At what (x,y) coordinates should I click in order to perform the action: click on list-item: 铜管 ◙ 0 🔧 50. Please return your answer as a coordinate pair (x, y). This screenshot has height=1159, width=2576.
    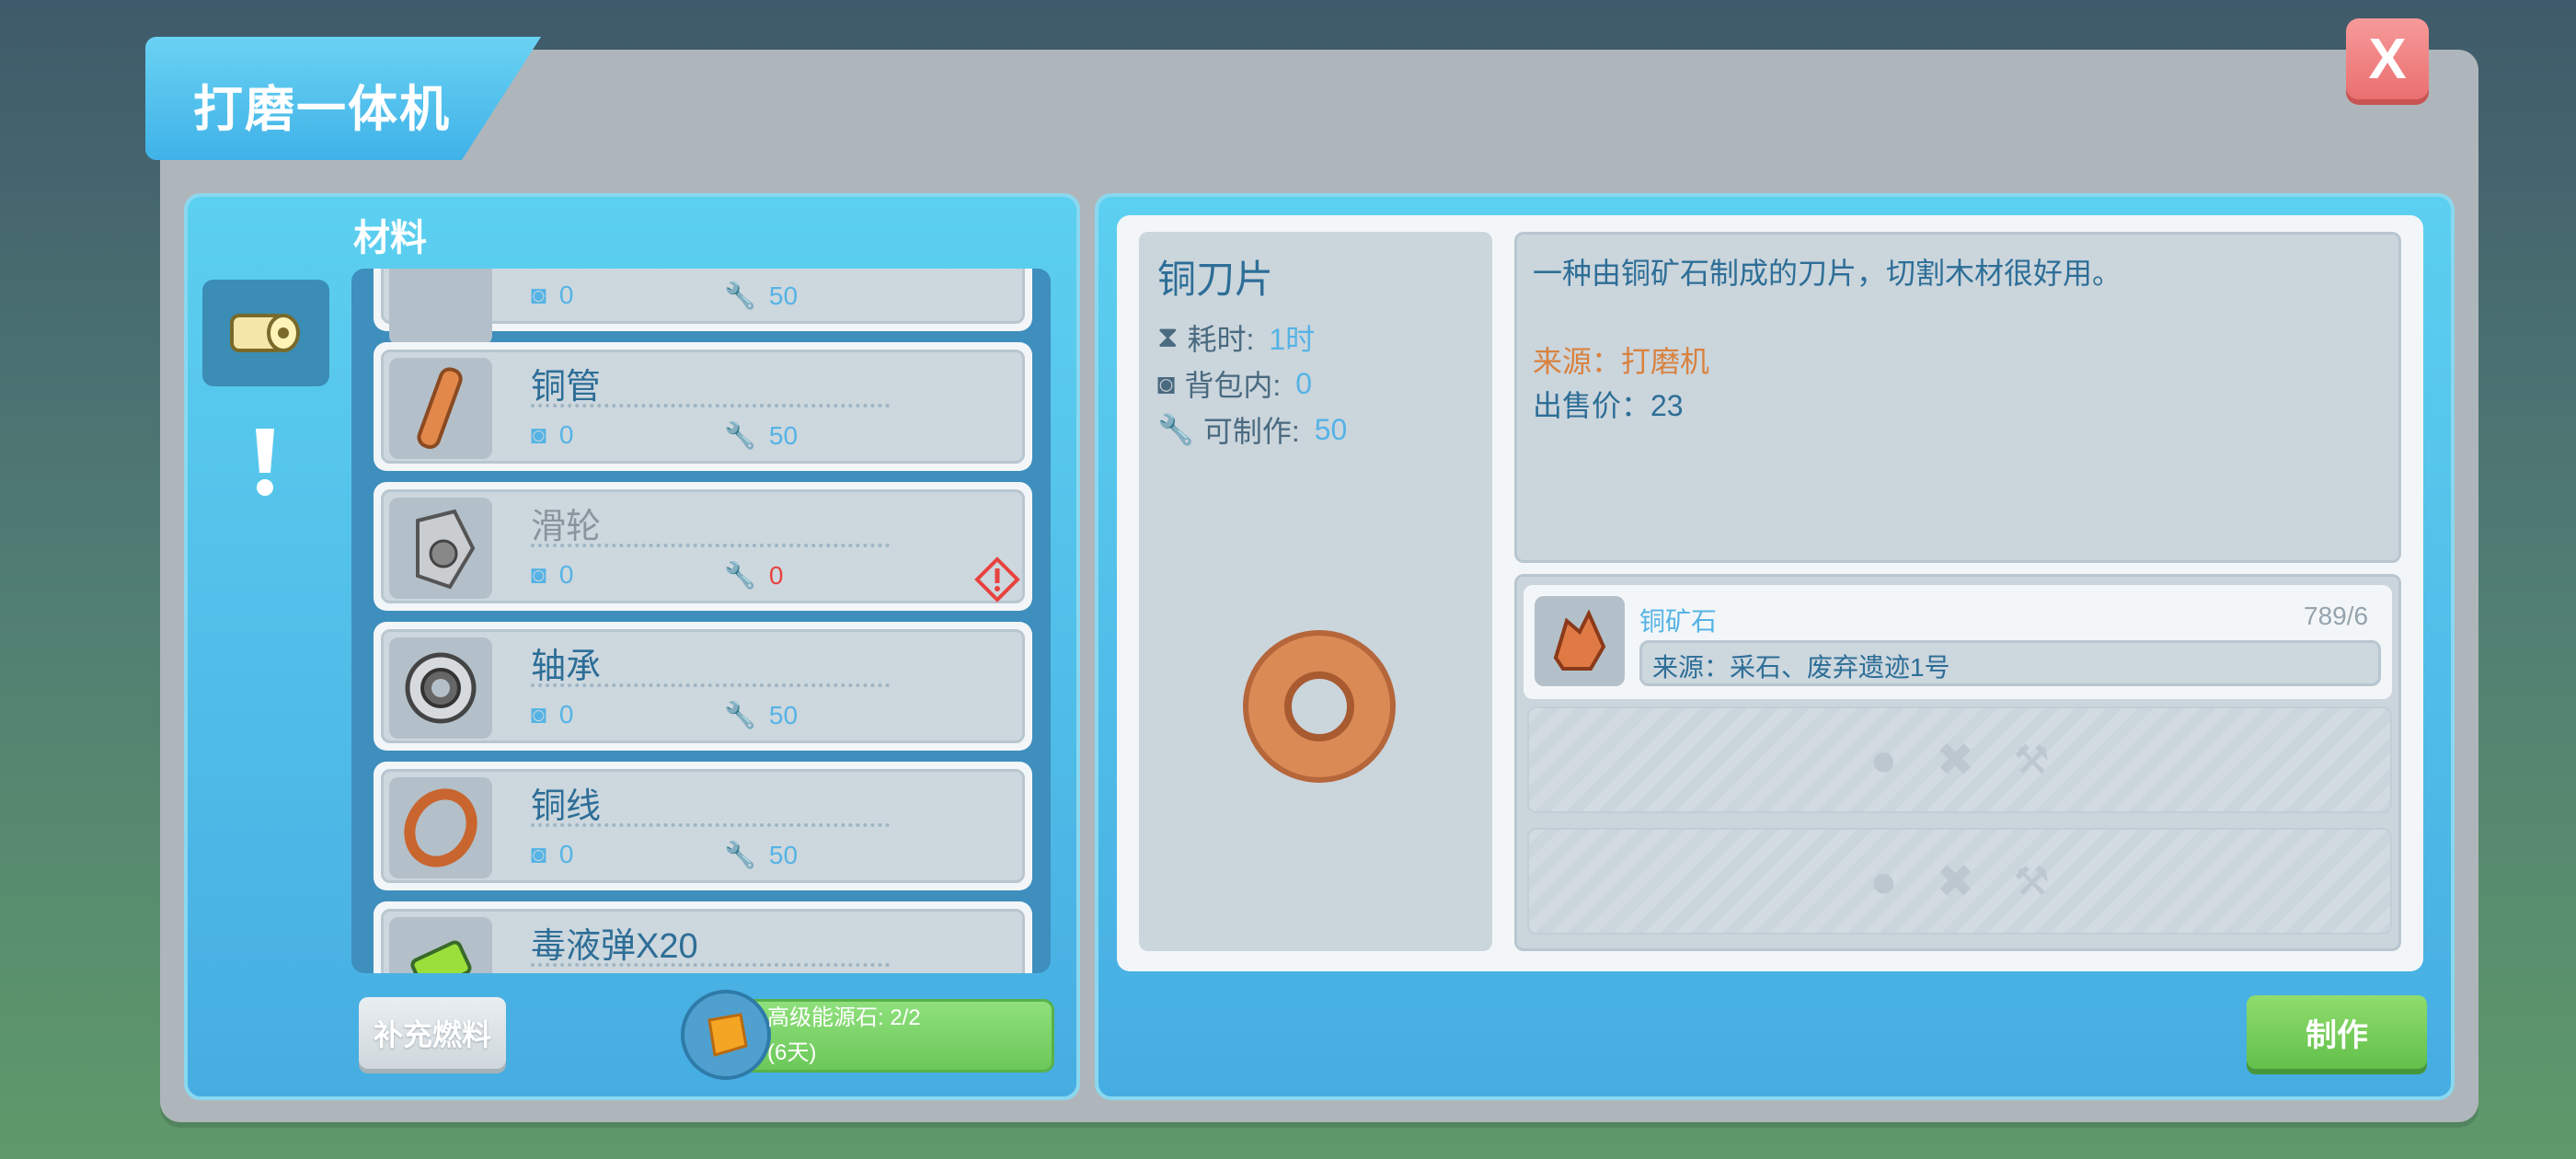
    Looking at the image, I should click on (703, 406).